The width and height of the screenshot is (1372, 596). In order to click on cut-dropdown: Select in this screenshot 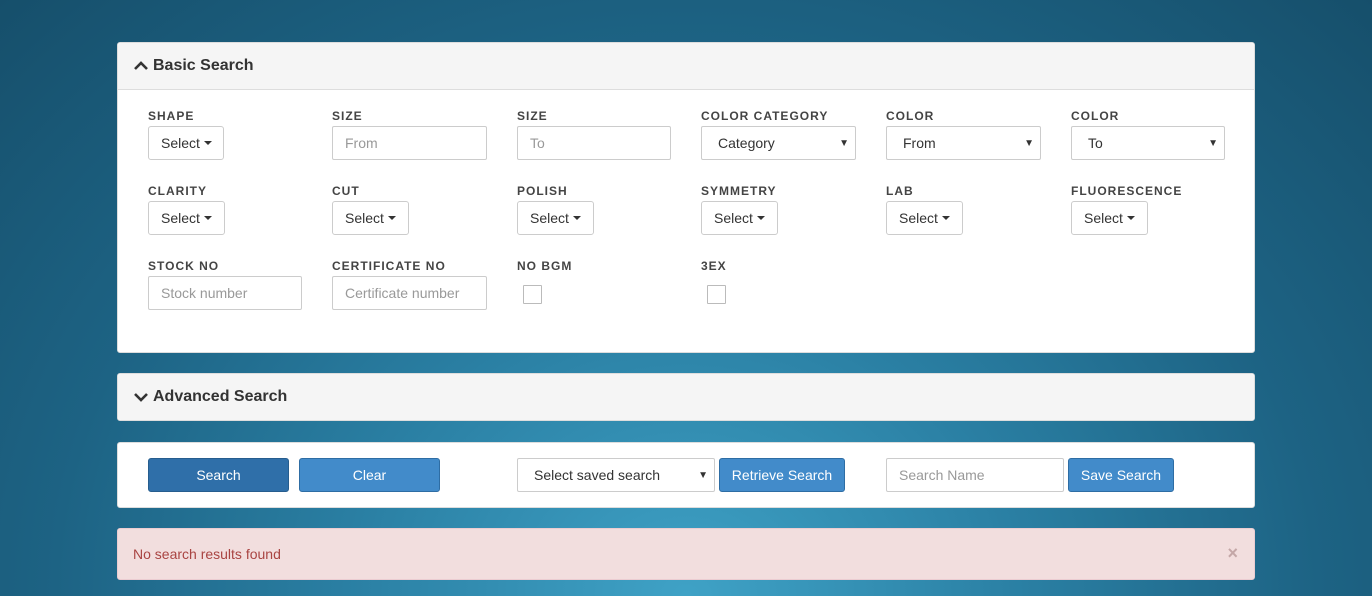, I will do `click(370, 218)`.